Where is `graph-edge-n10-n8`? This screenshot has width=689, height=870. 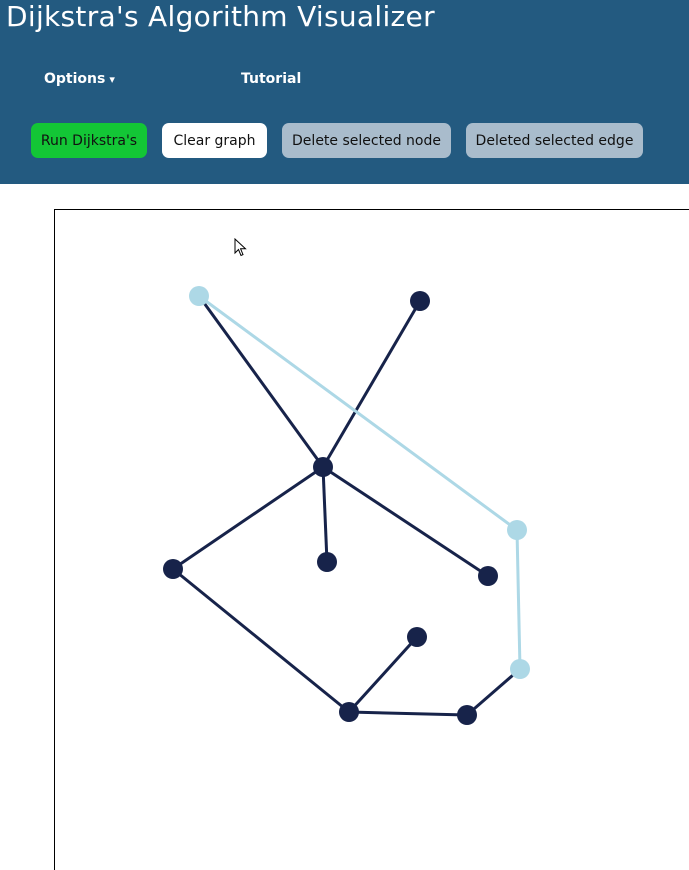 graph-edge-n10-n8 is located at coordinates (383, 674).